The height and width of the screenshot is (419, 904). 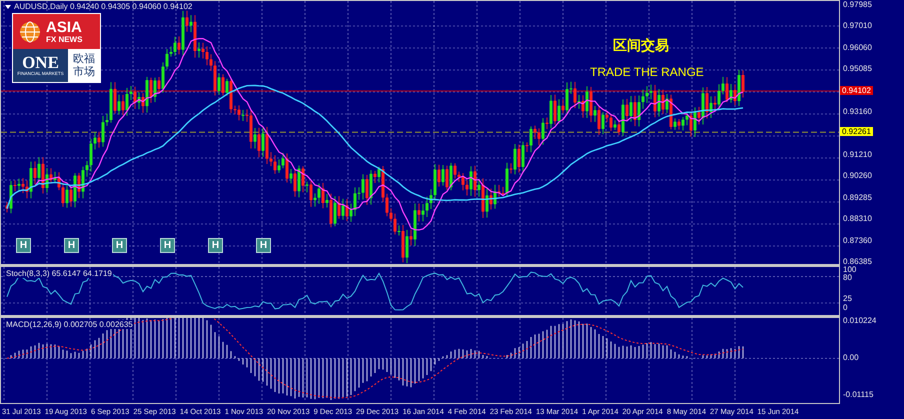 What do you see at coordinates (857, 261) in the screenshot?
I see `price-axis-label: 0.86385` at bounding box center [857, 261].